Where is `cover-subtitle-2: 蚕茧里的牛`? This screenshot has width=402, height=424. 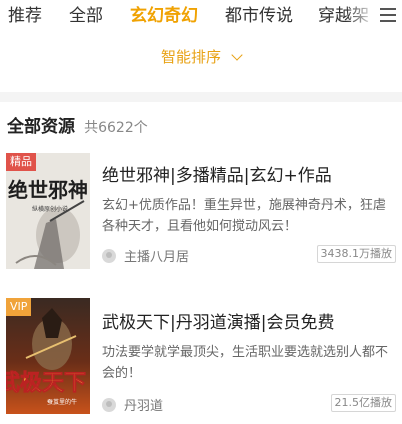 cover-subtitle-2: 蚕茧里的牛 is located at coordinates (62, 402).